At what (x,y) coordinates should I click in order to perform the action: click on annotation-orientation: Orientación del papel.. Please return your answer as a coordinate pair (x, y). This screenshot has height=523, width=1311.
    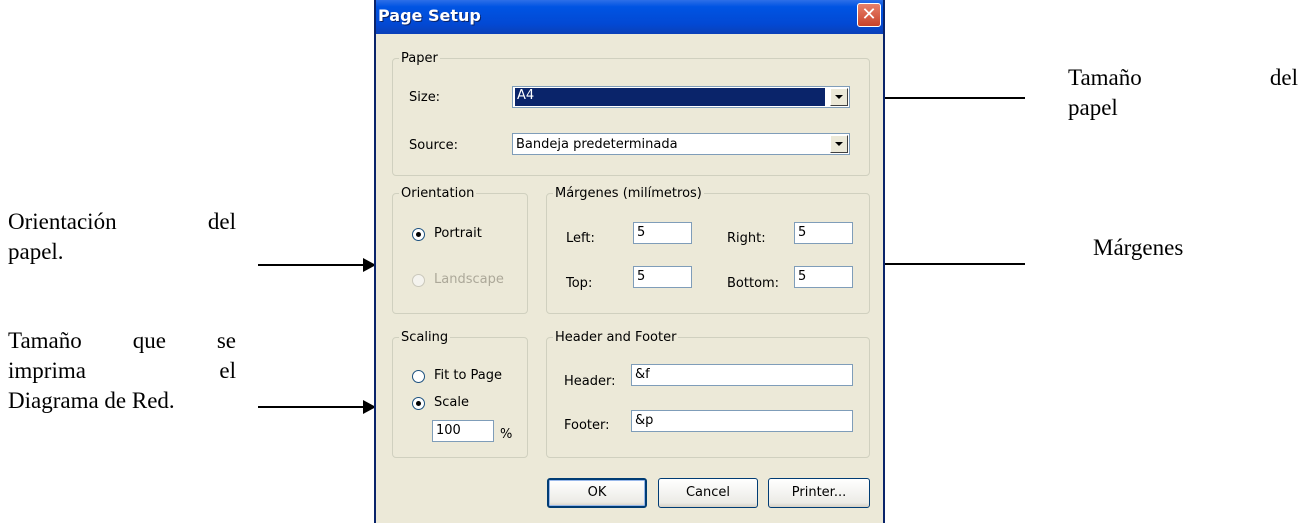
    Looking at the image, I should click on (122, 237).